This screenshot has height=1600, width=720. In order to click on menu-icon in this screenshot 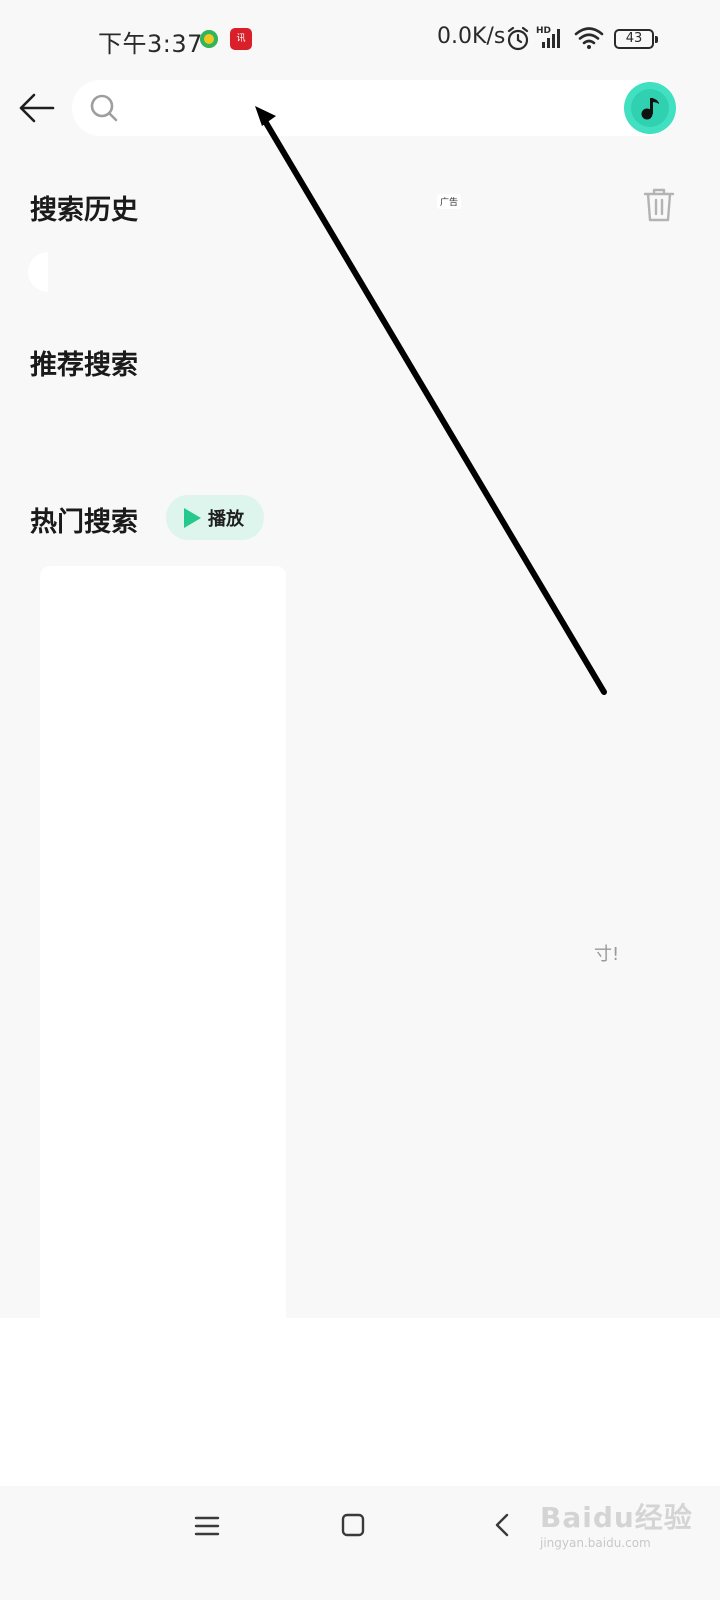, I will do `click(207, 1526)`.